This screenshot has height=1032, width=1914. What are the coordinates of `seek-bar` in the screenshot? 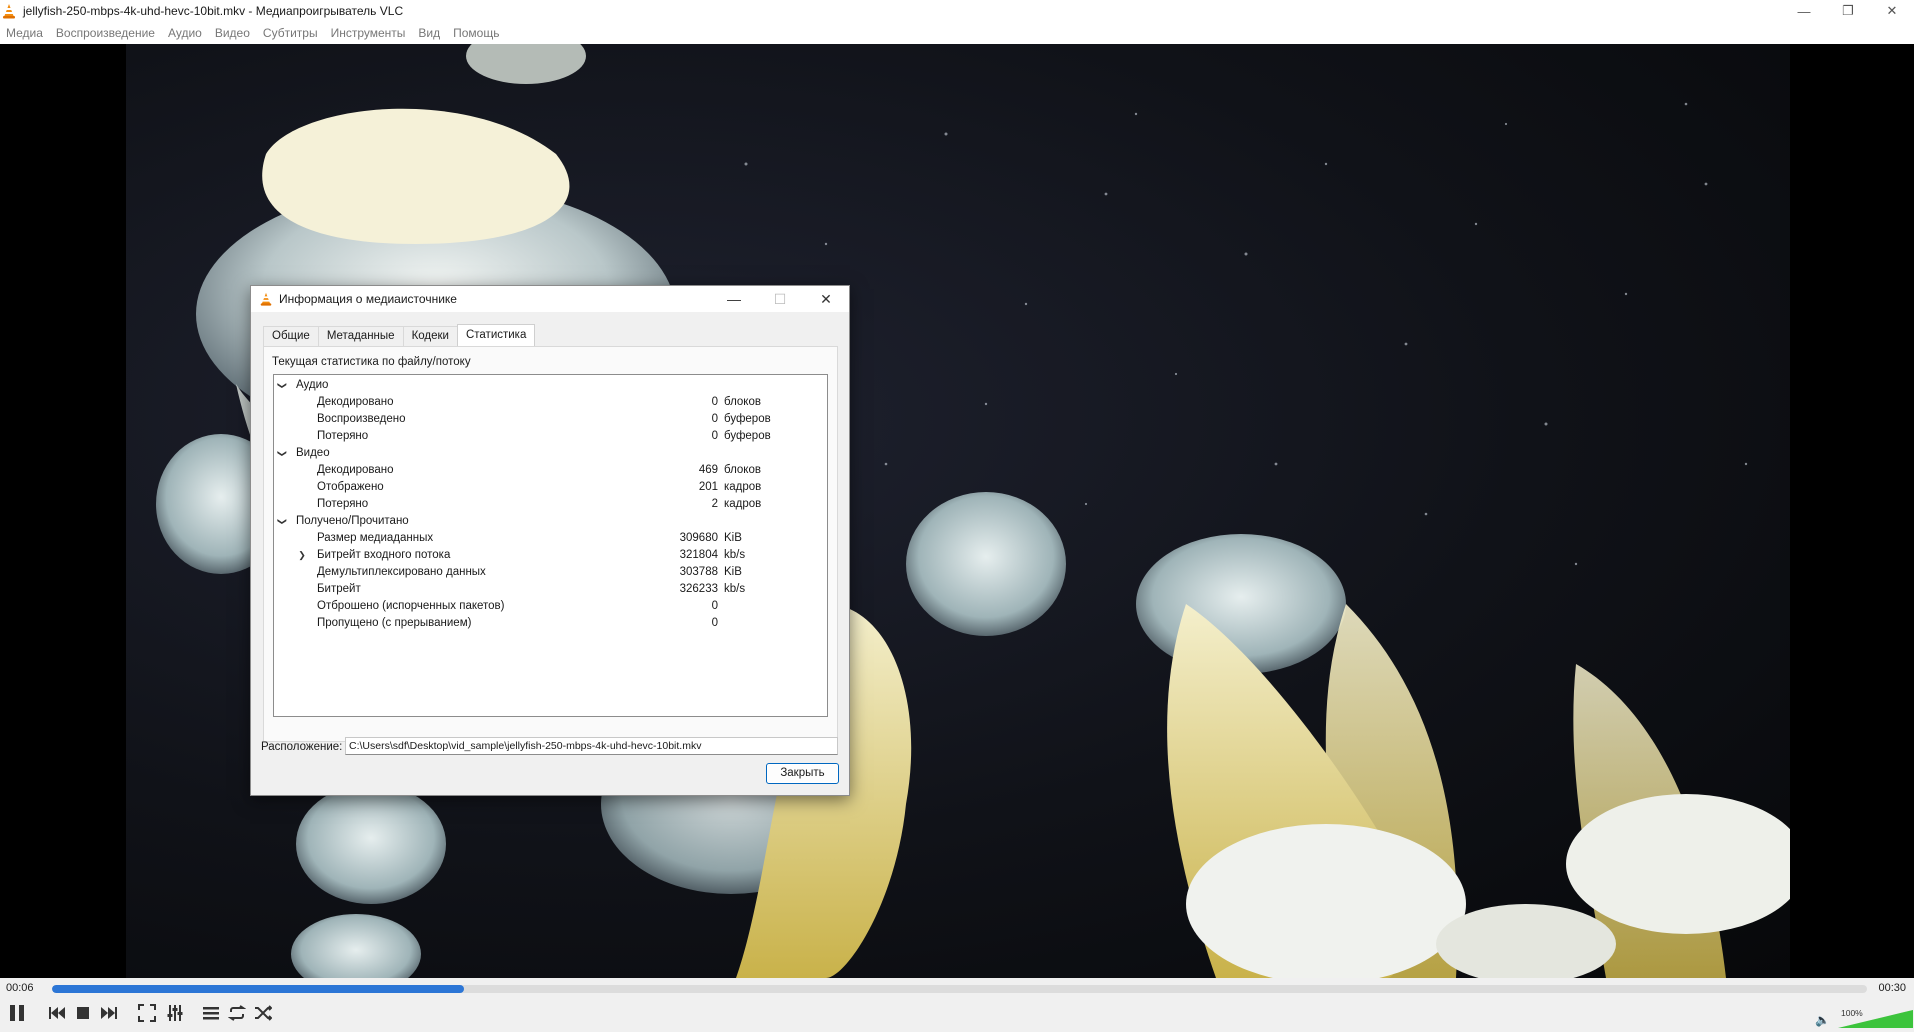 It's located at (959, 989).